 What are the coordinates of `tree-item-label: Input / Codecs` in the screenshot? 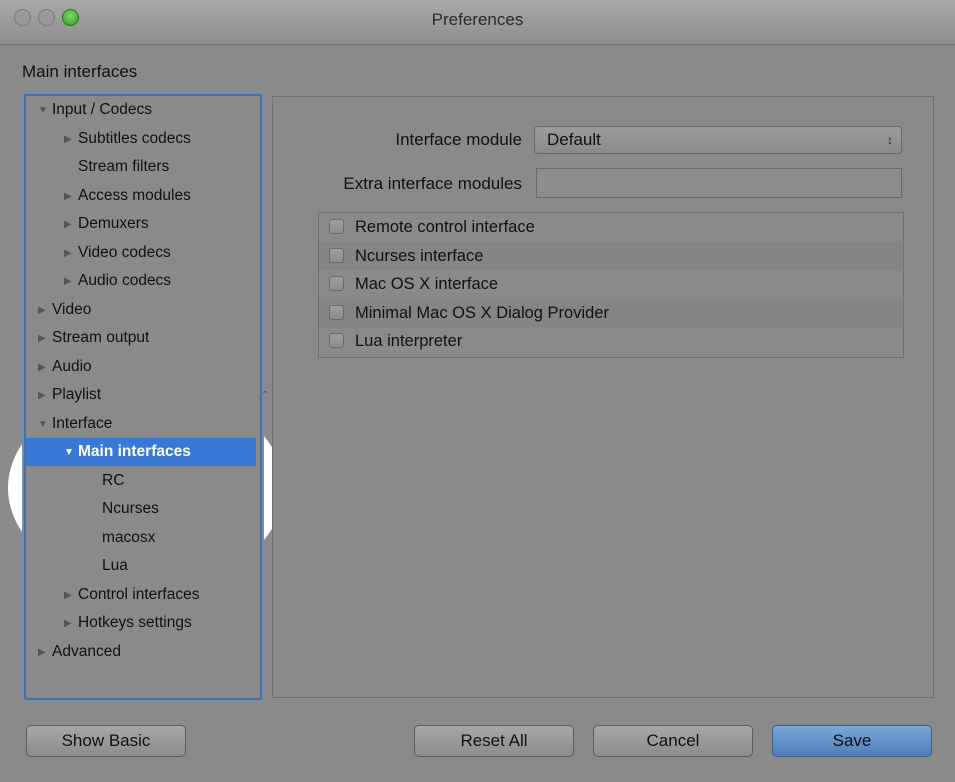 It's located at (102, 109).